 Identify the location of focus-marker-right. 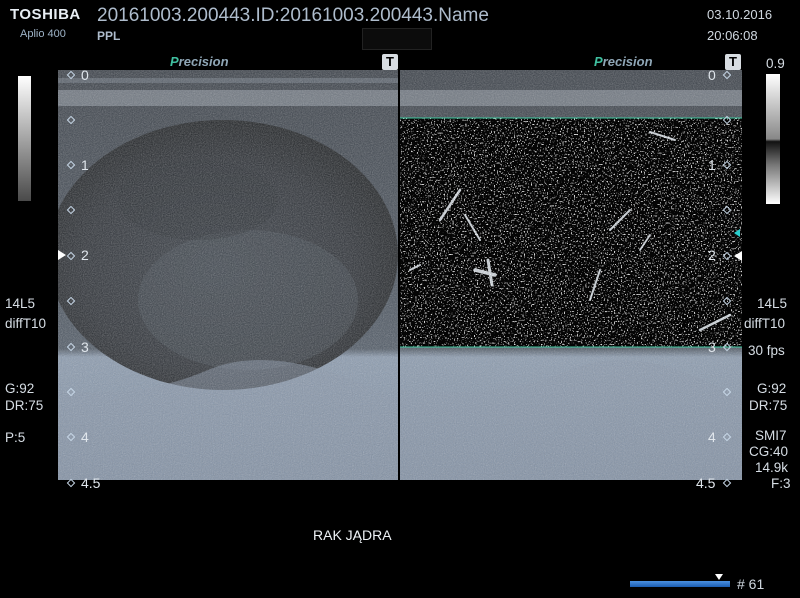
(738, 256).